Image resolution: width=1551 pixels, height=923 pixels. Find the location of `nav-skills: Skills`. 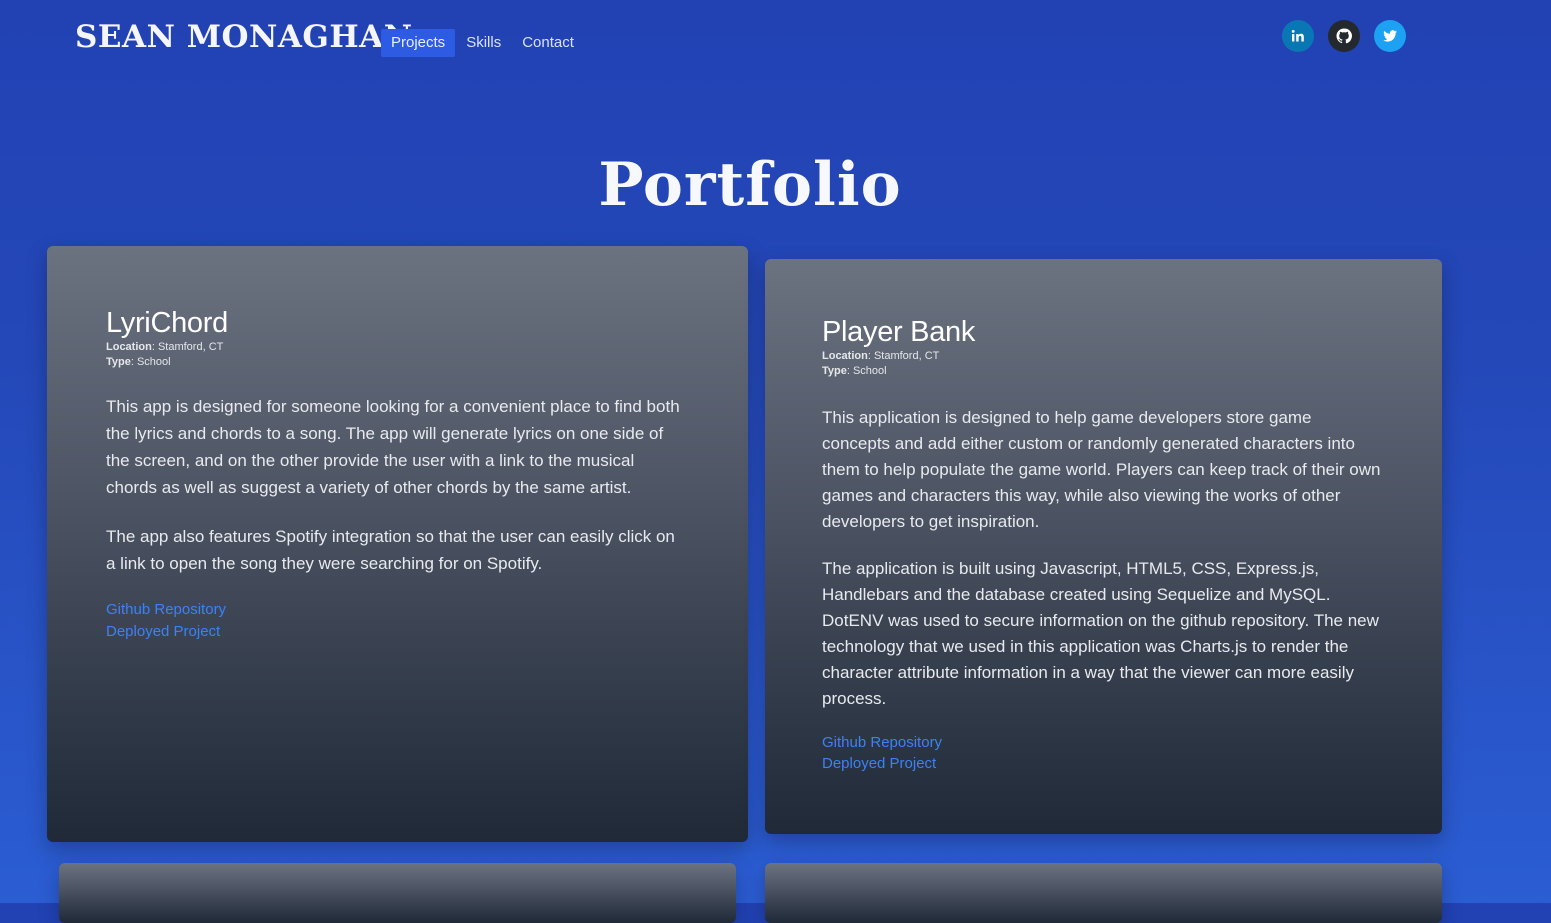

nav-skills: Skills is located at coordinates (483, 43).